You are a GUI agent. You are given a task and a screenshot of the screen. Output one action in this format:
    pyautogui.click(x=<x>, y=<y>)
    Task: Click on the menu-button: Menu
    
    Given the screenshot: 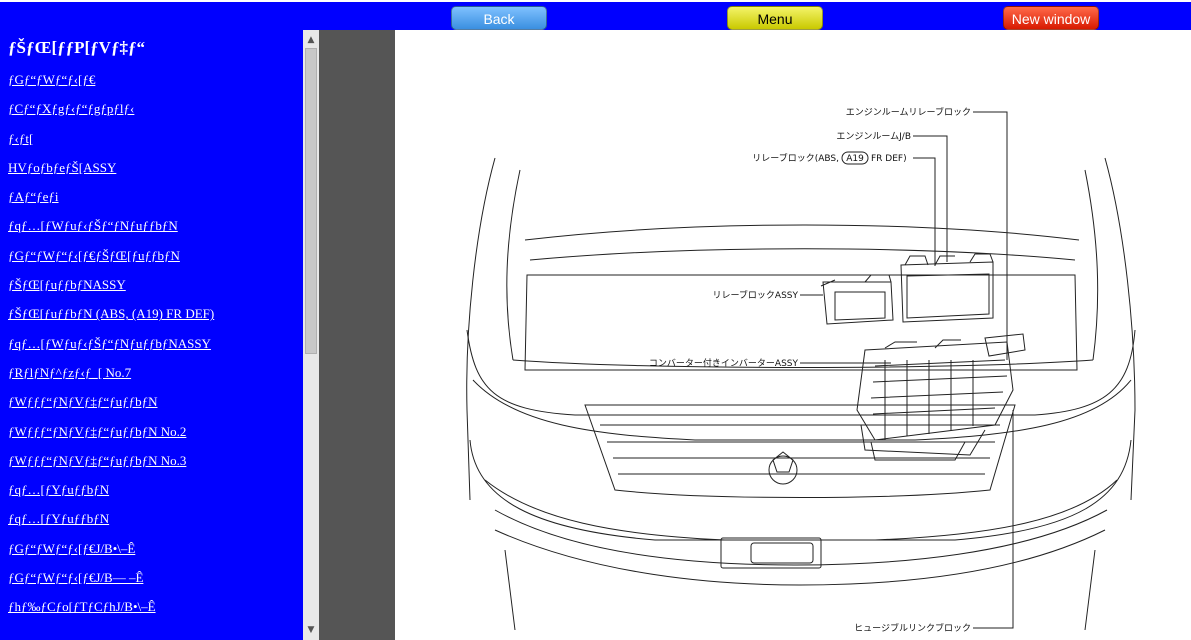 What is the action you would take?
    pyautogui.click(x=775, y=18)
    